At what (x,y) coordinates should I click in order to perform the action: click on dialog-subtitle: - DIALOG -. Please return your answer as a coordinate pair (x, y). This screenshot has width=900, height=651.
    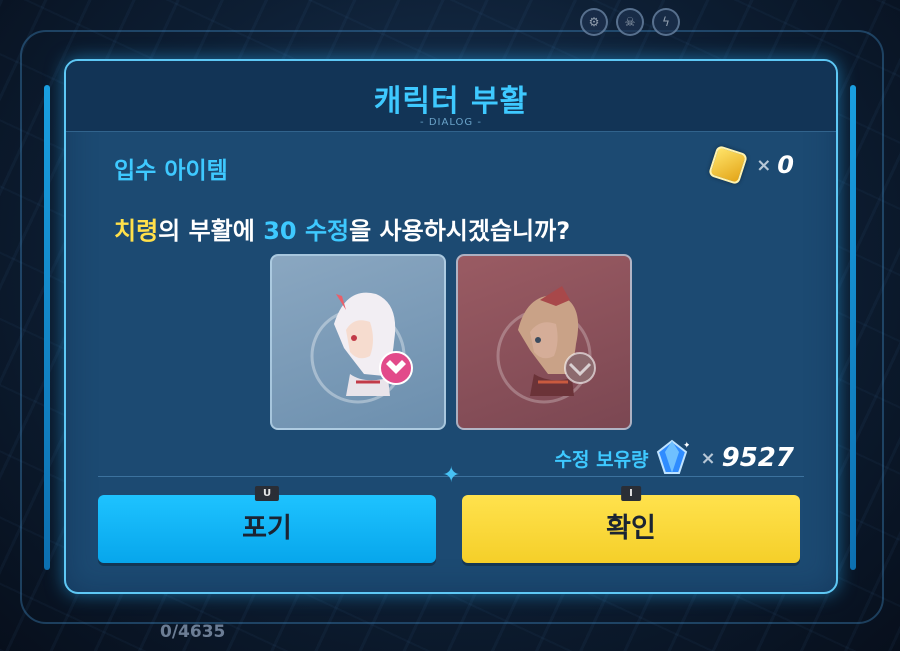
    Looking at the image, I should click on (451, 122).